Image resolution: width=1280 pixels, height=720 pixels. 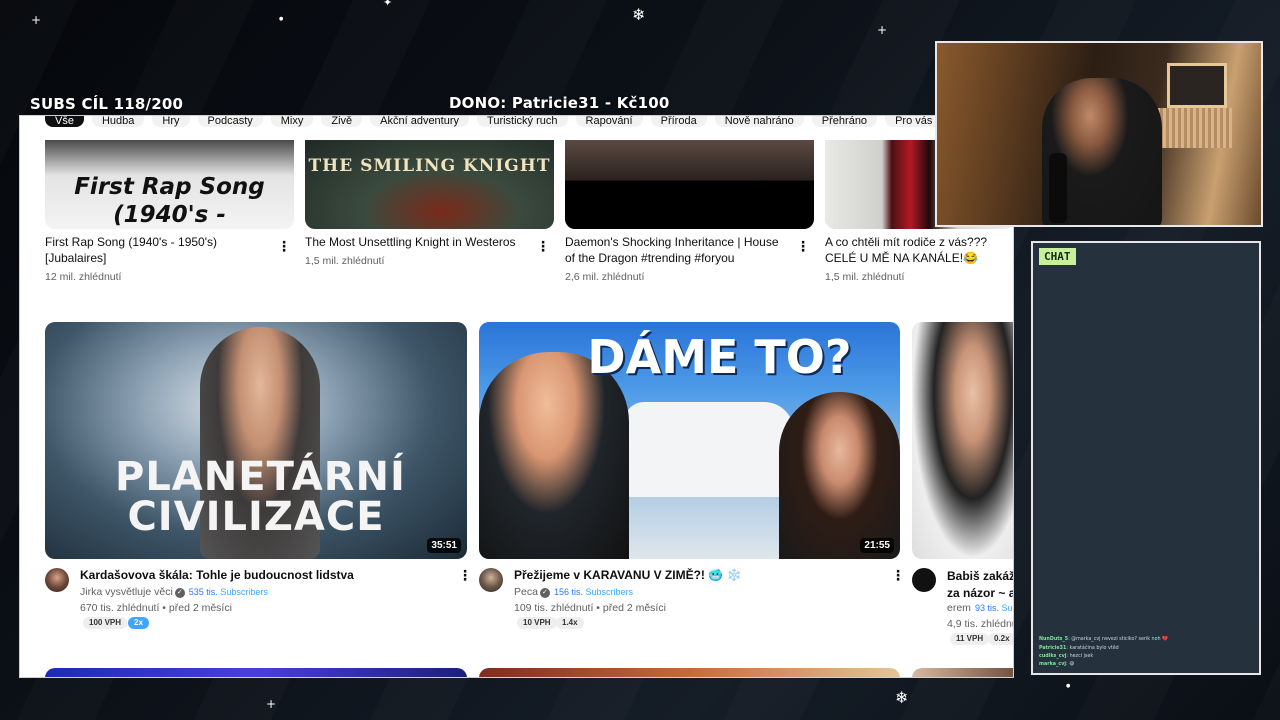 I want to click on subscriber-badge: 93 tis. Su, so click(x=993, y=608).